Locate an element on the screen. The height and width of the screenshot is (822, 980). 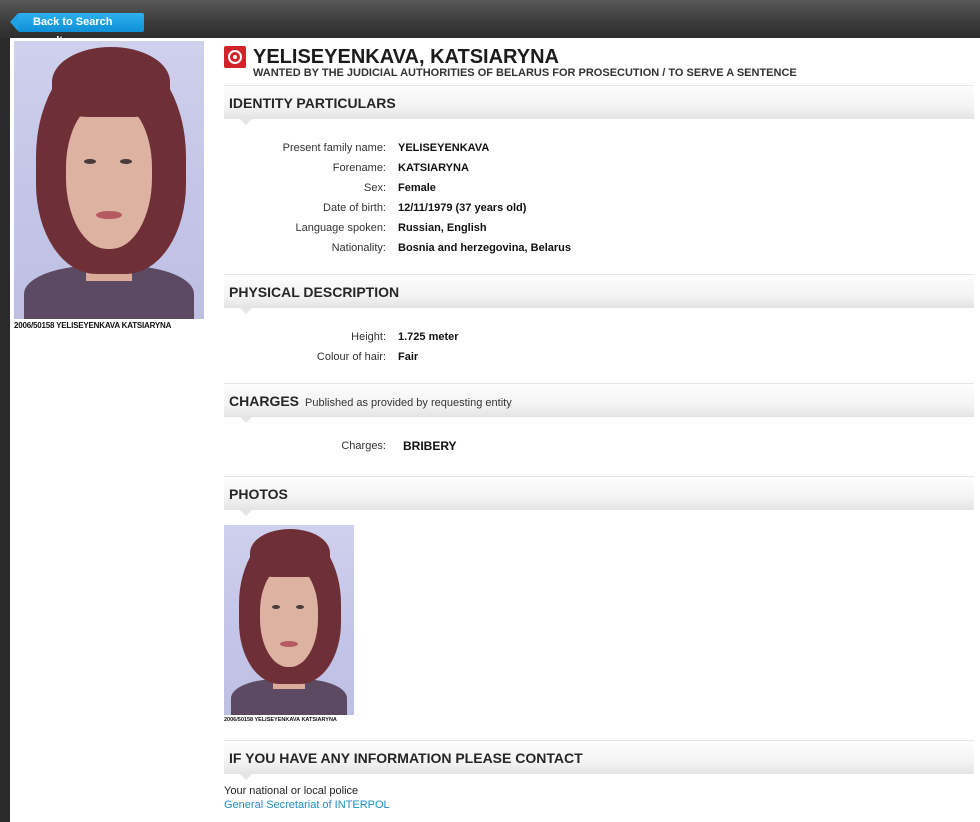
contact-police-text: Your national or local police is located at coordinates (291, 791).